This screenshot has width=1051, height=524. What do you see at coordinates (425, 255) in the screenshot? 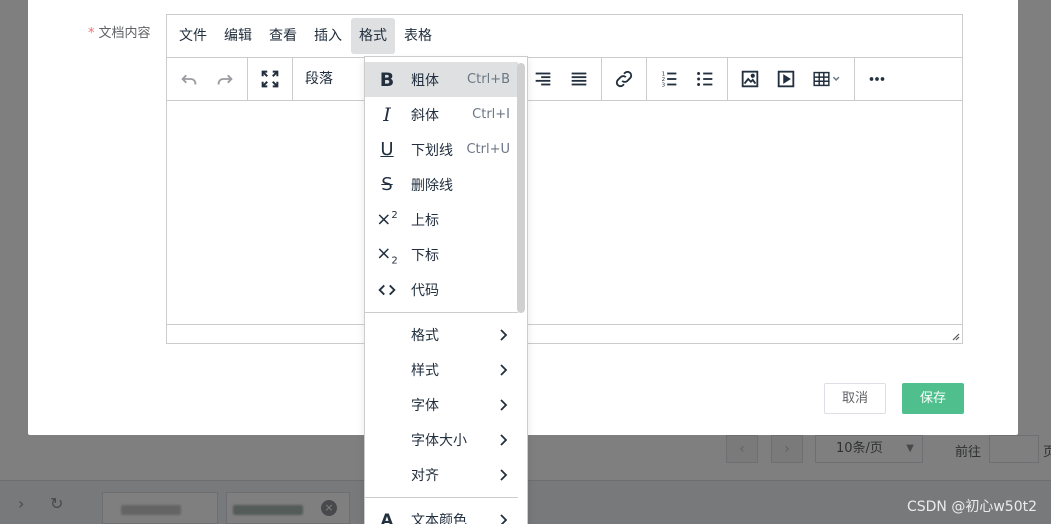
I see `menu-item-label: 下标` at bounding box center [425, 255].